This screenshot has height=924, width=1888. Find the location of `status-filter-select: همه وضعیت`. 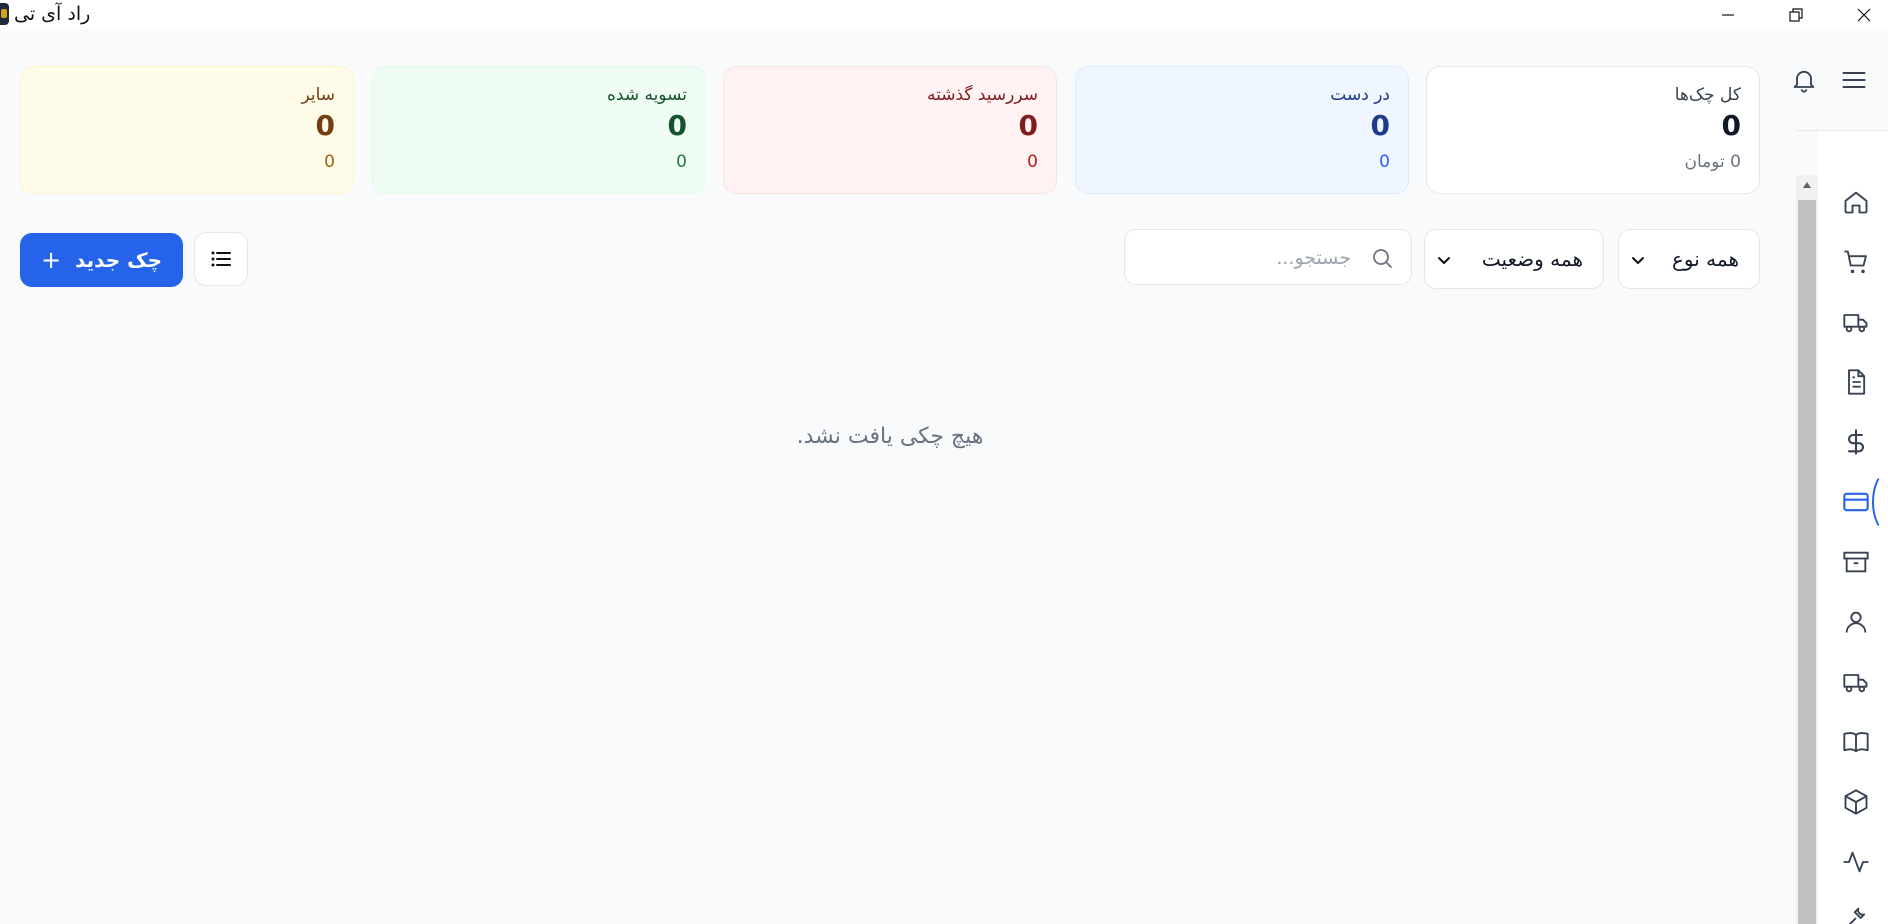

status-filter-select: همه وضعیت is located at coordinates (1514, 259).